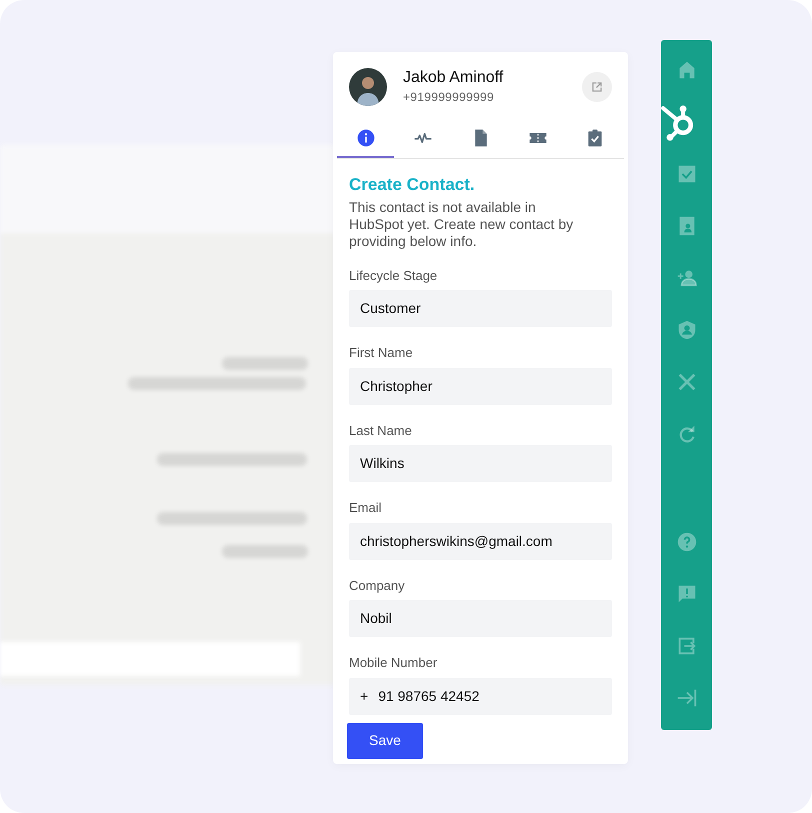 Image resolution: width=812 pixels, height=813 pixels. What do you see at coordinates (480, 386) in the screenshot?
I see `input-field: Christopher` at bounding box center [480, 386].